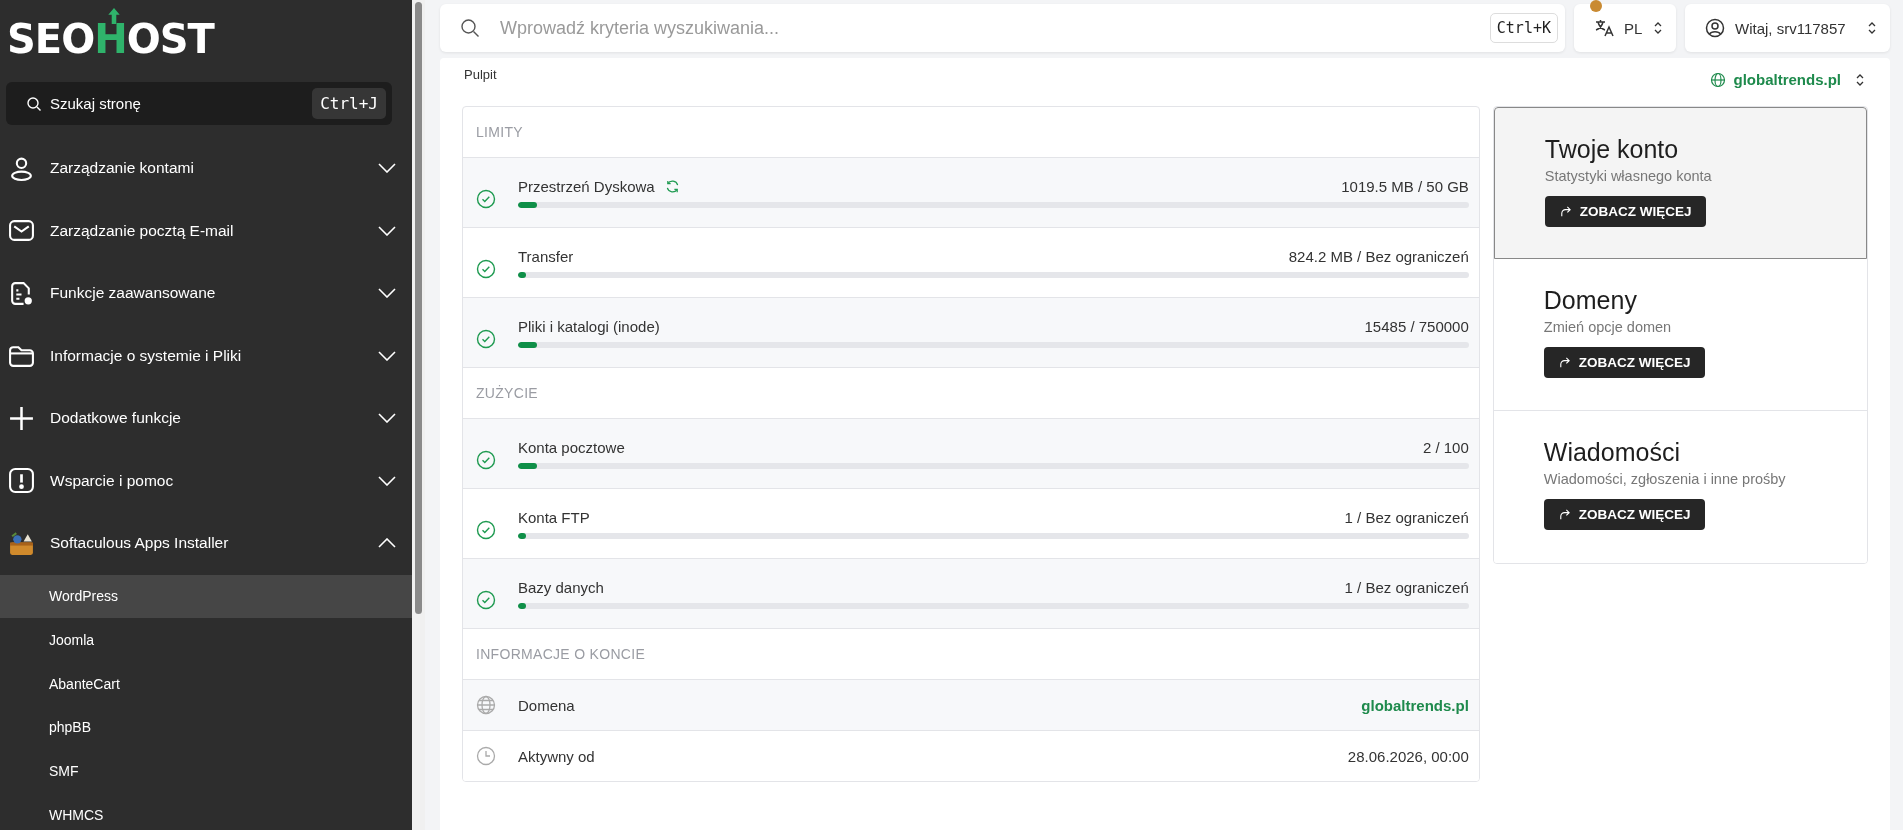 The height and width of the screenshot is (830, 1903). I want to click on stat-label: Bazy danych, so click(561, 587).